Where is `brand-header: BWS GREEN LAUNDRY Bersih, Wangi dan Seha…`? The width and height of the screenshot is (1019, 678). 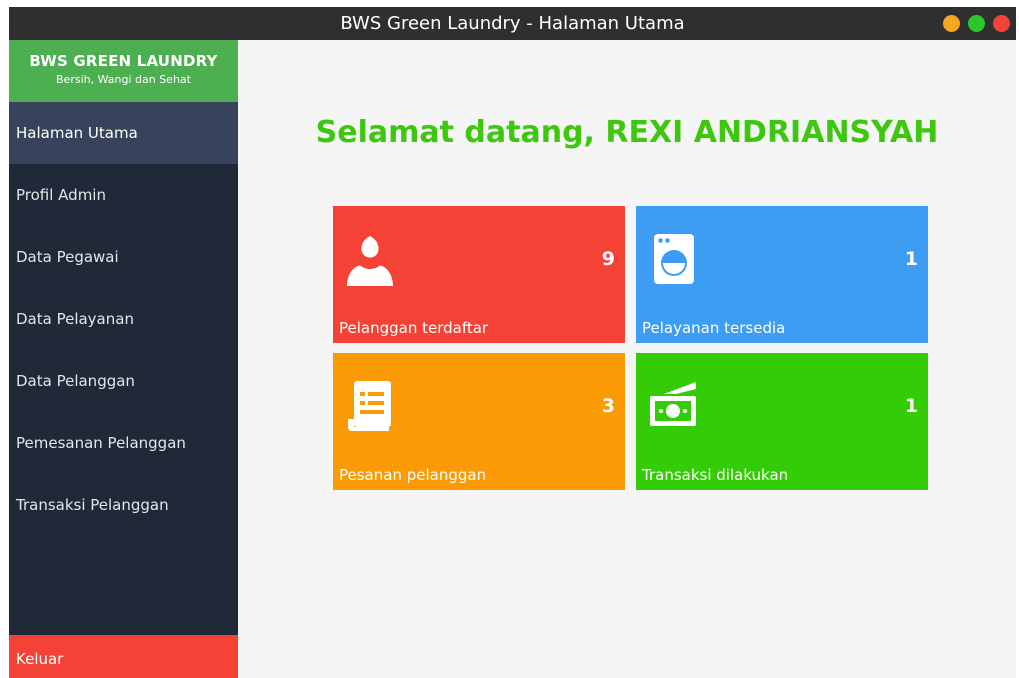
brand-header: BWS GREEN LAUNDRY Bersih, Wangi dan Seha… is located at coordinates (123, 71).